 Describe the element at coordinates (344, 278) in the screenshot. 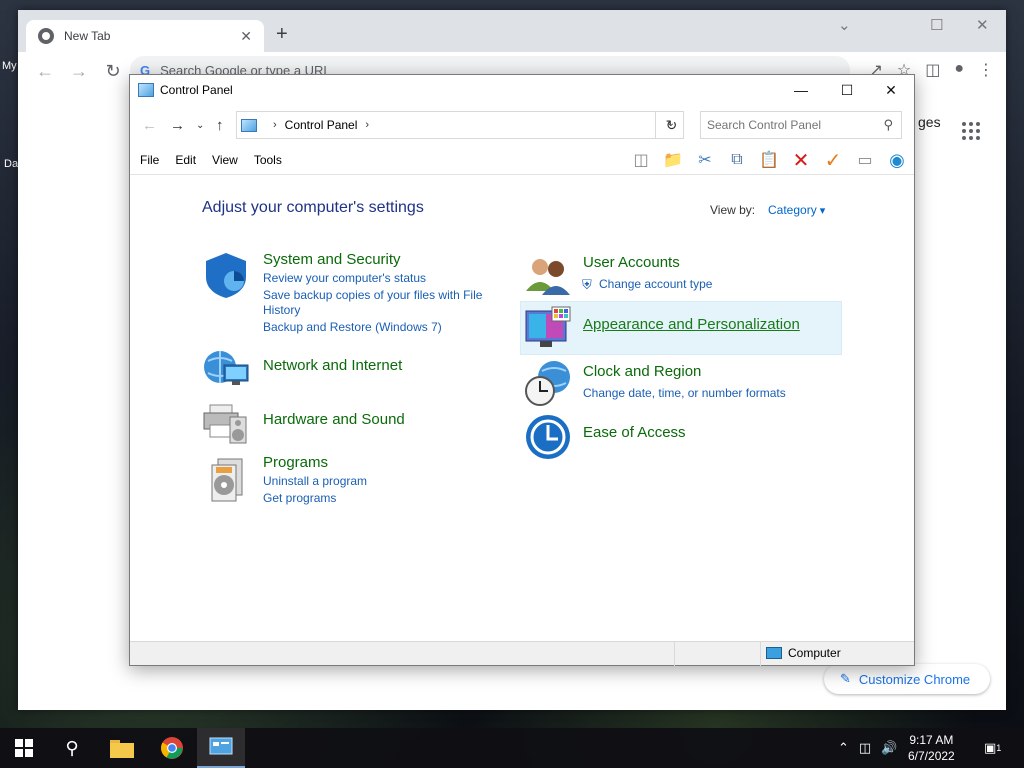

I see `category-link: Review your computer's status` at that location.